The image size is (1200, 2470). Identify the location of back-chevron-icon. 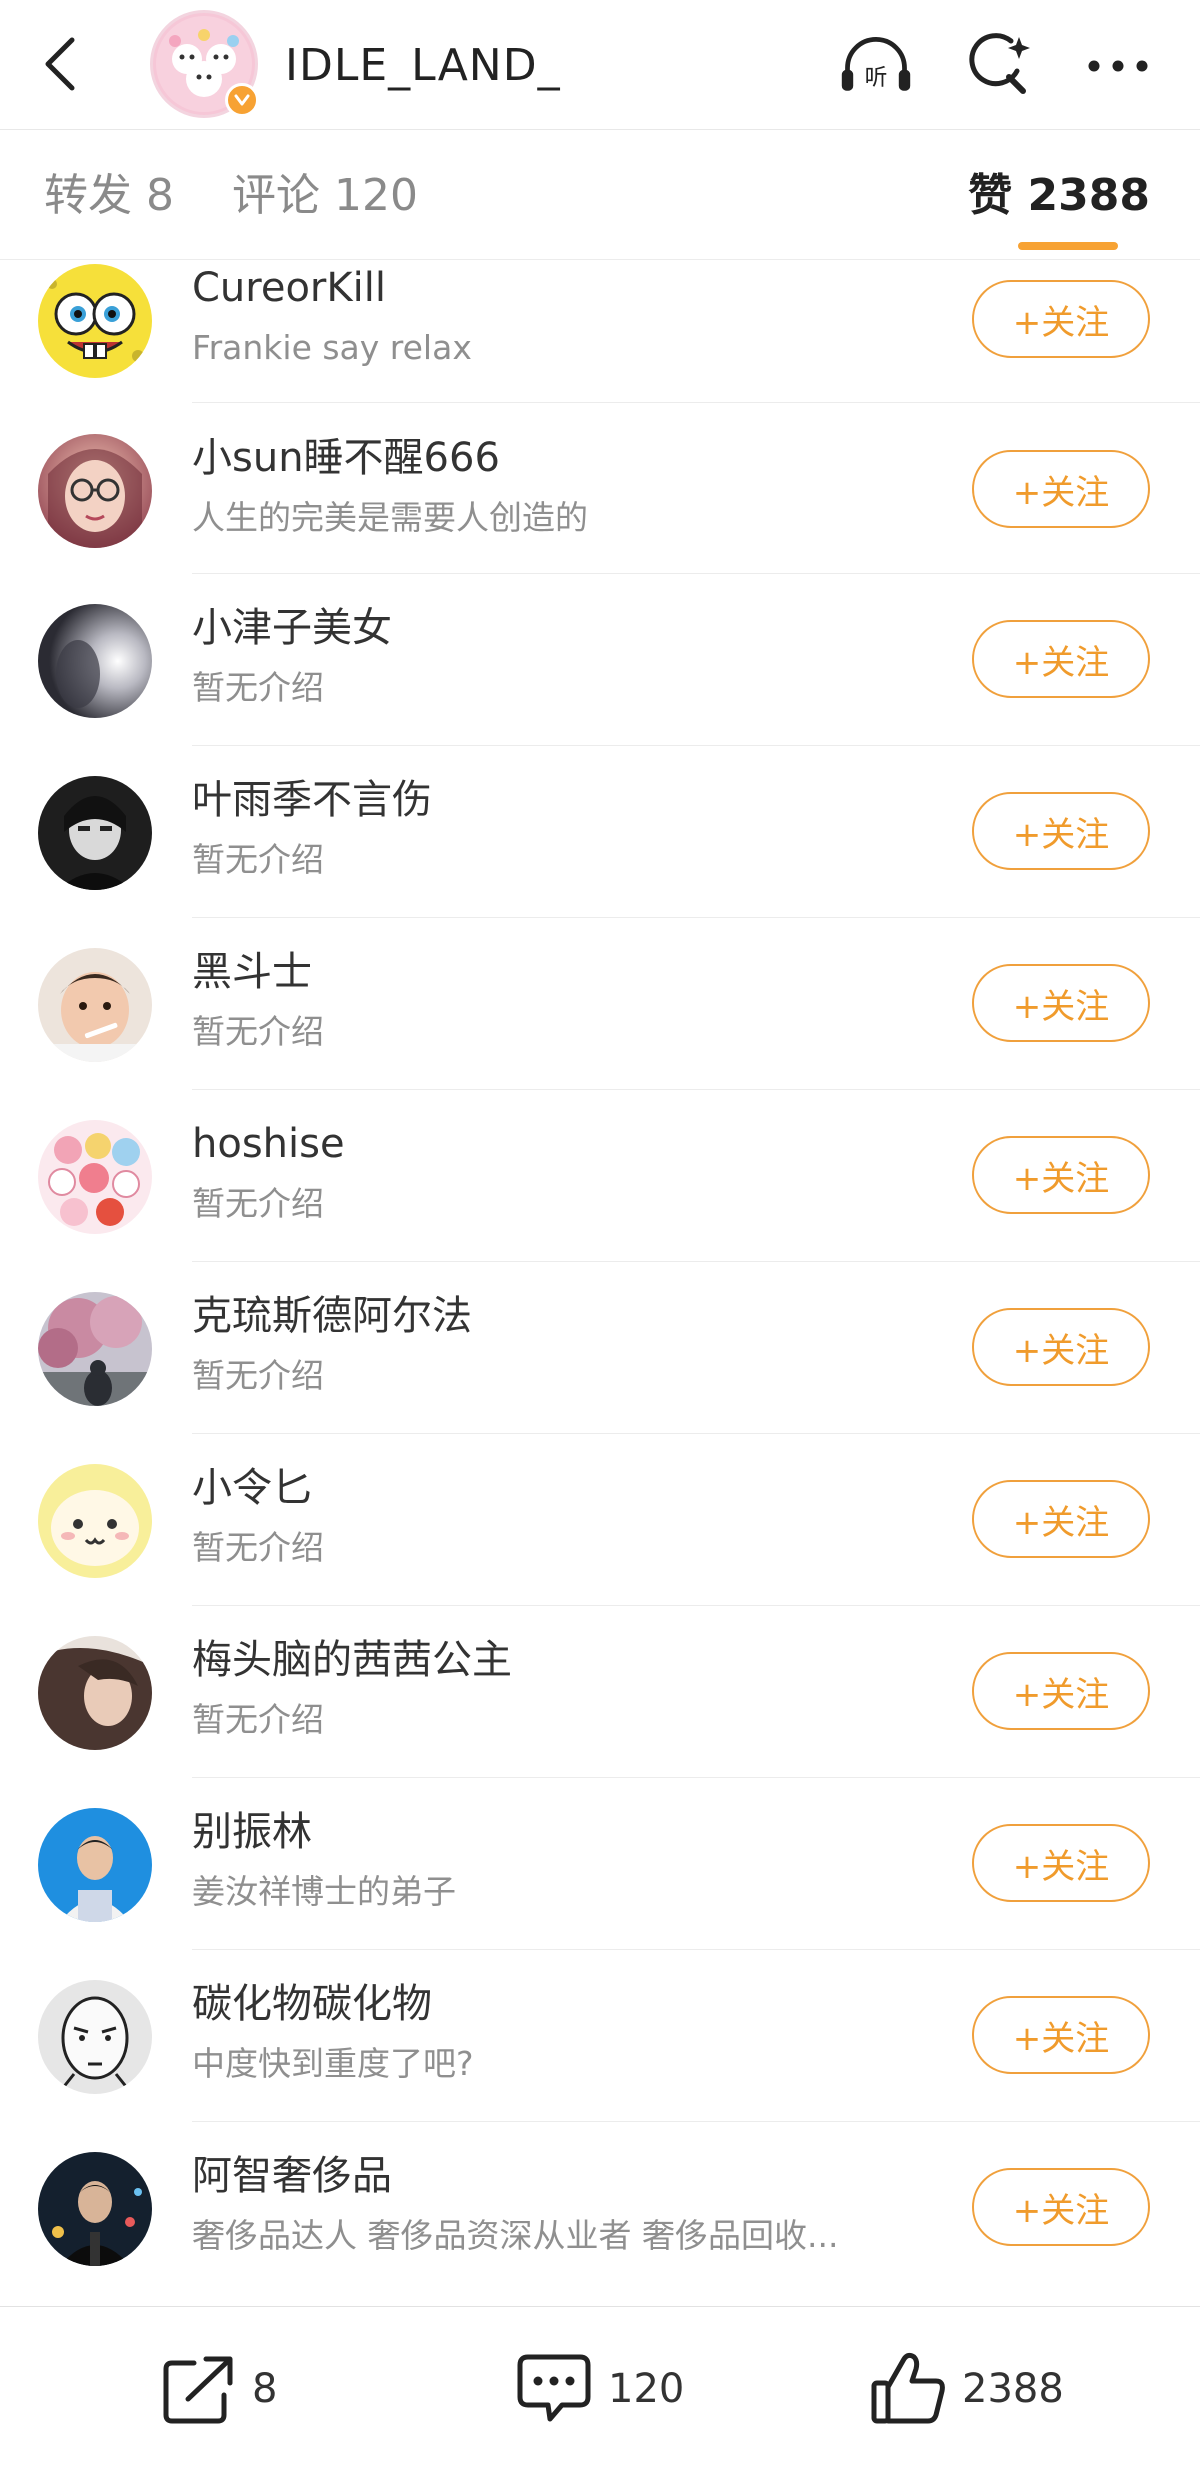
(60, 64).